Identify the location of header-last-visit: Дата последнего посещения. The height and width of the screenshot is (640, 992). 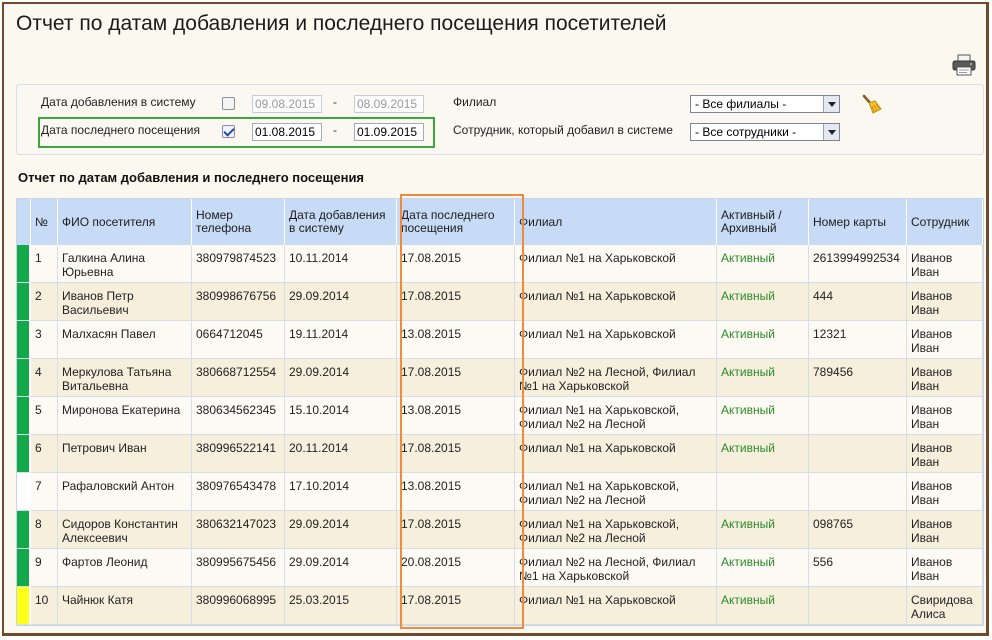
(456, 222).